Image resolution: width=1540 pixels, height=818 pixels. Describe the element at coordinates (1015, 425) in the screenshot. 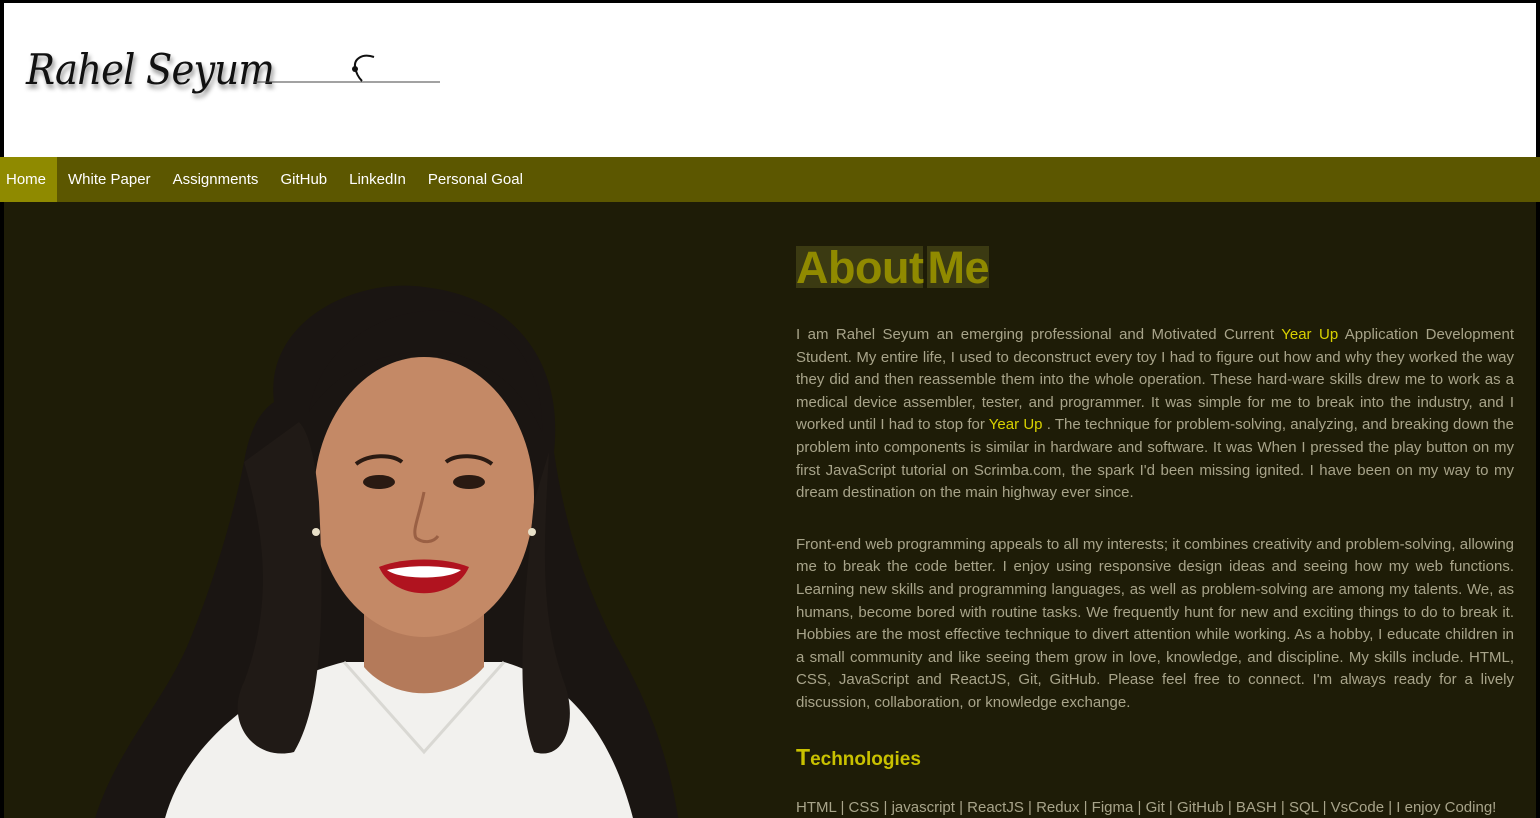

I see `year-up-highlight-2: Year Up` at that location.